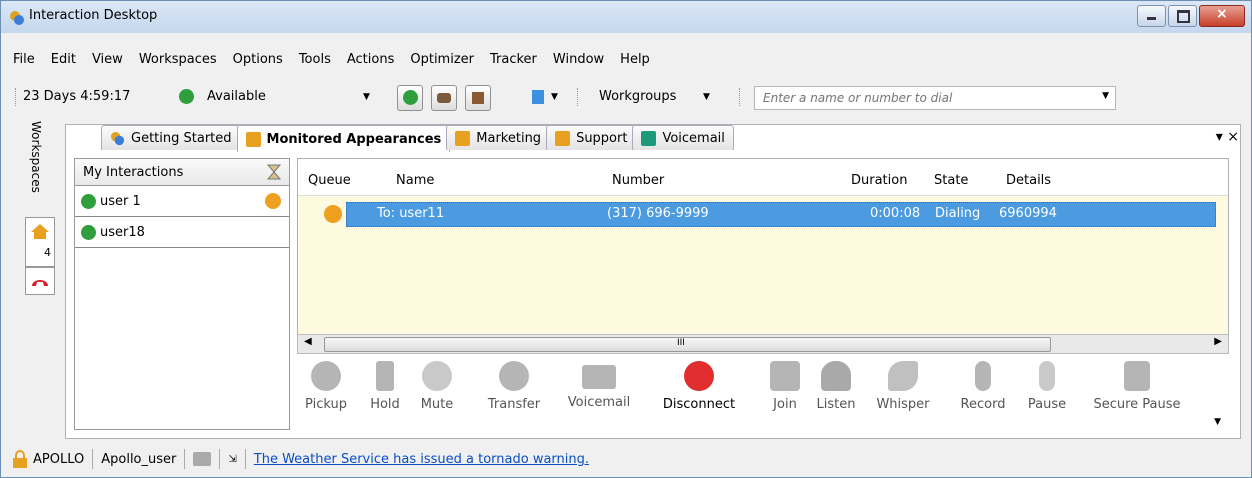  What do you see at coordinates (17, 97) in the screenshot?
I see `toolbar-grip` at bounding box center [17, 97].